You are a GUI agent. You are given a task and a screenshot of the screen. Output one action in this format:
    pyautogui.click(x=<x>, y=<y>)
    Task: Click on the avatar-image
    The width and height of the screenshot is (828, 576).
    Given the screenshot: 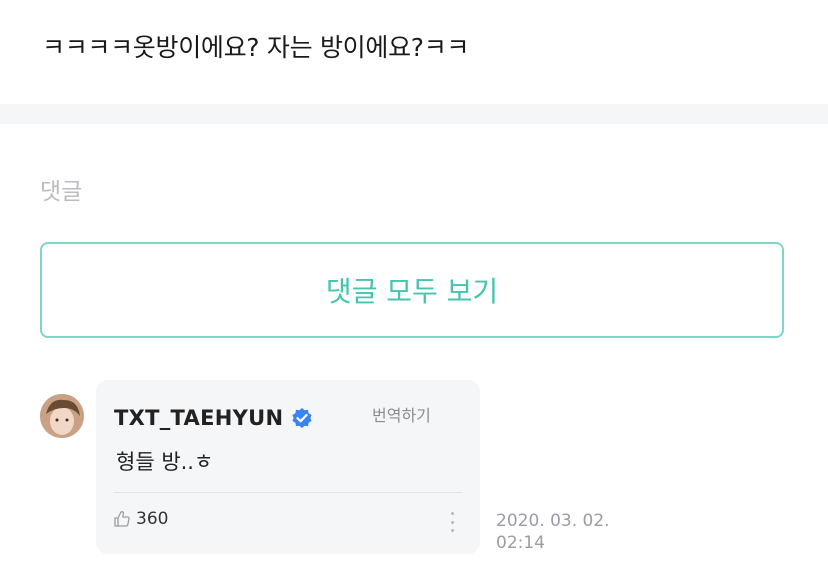 What is the action you would take?
    pyautogui.click(x=62, y=416)
    